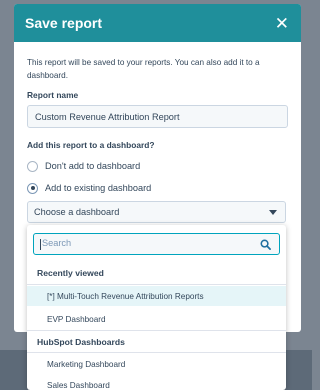 The height and width of the screenshot is (390, 320). I want to click on dropdown-option: Marketing Dashboard, so click(156, 364).